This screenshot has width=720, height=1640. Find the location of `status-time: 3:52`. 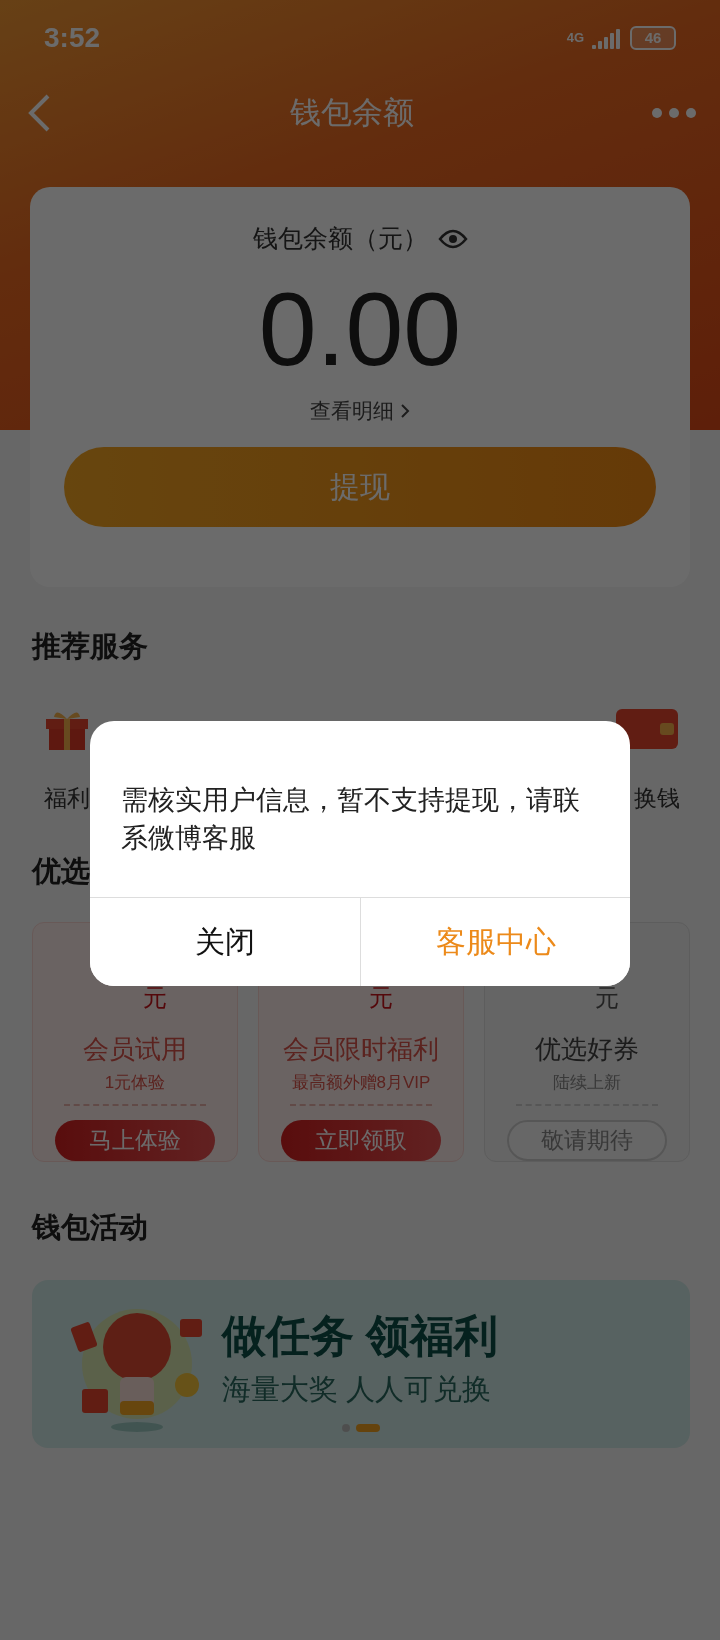

status-time: 3:52 is located at coordinates (72, 37).